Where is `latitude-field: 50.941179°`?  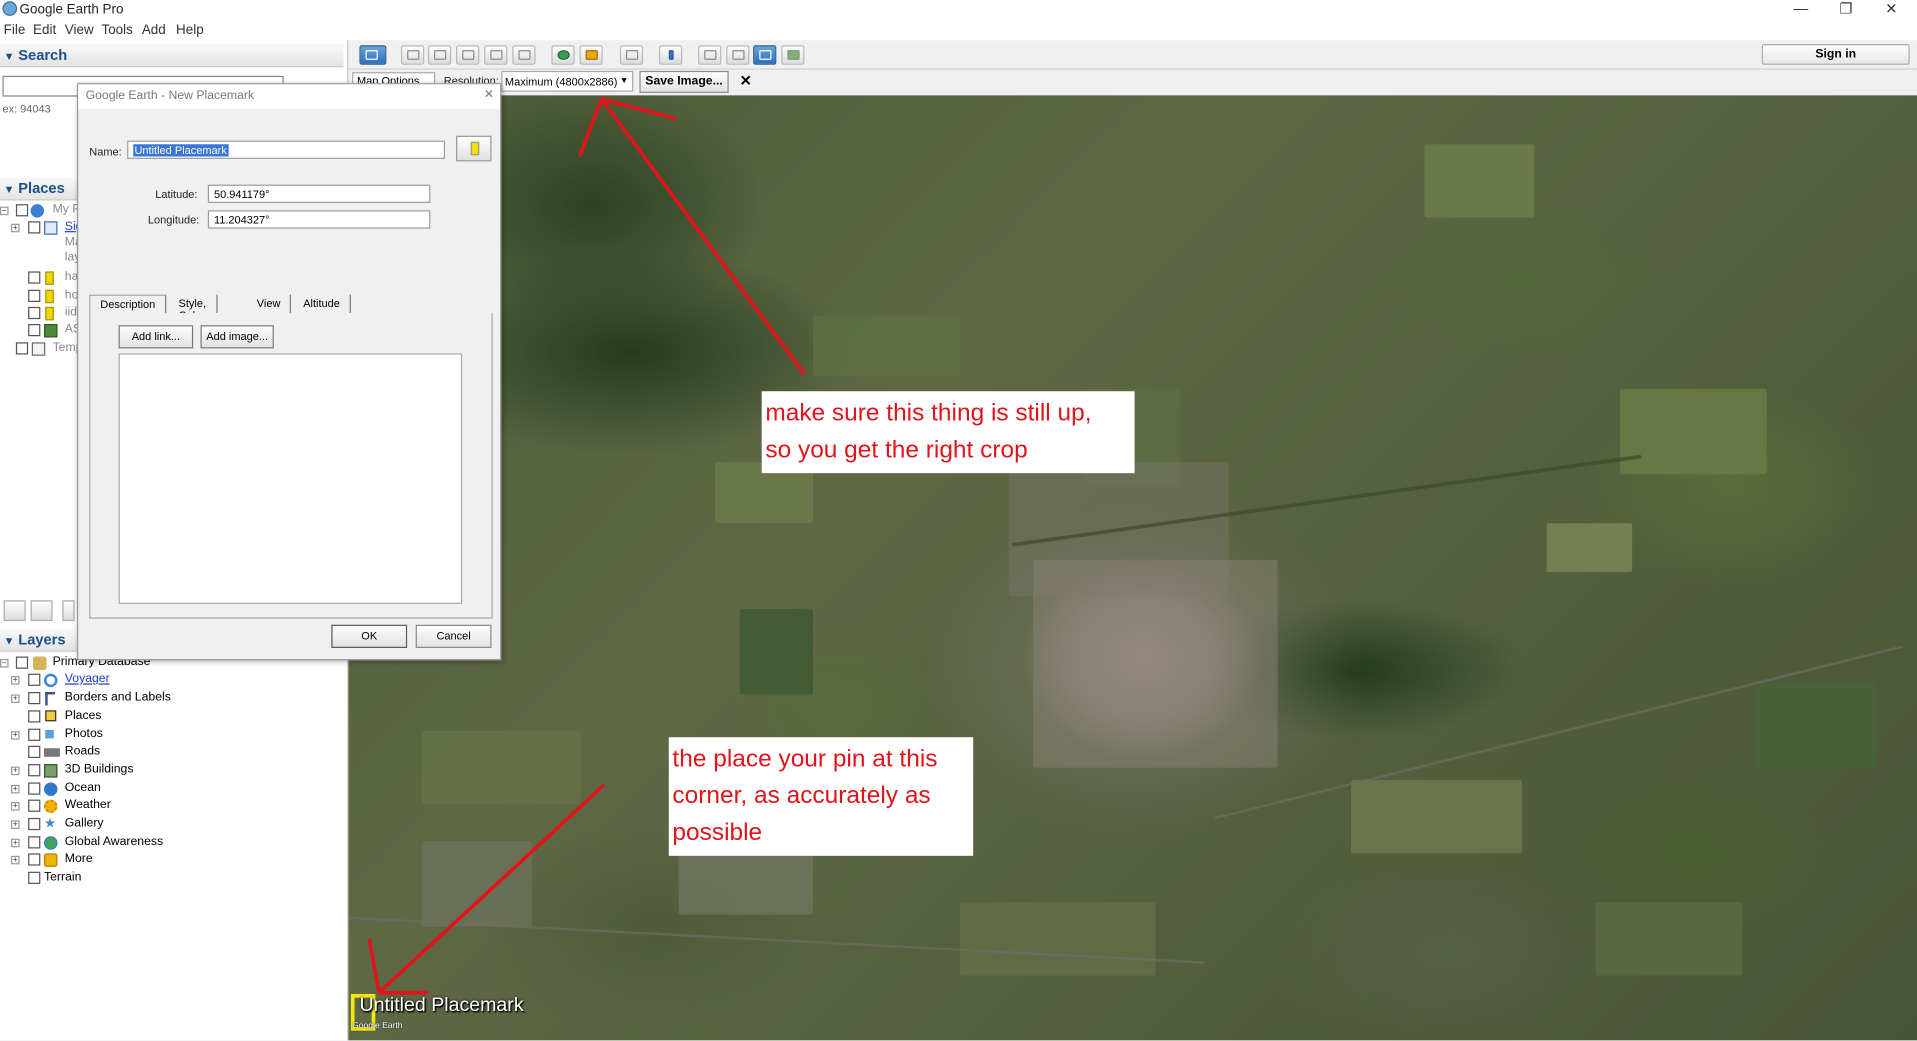
latitude-field: 50.941179° is located at coordinates (319, 193).